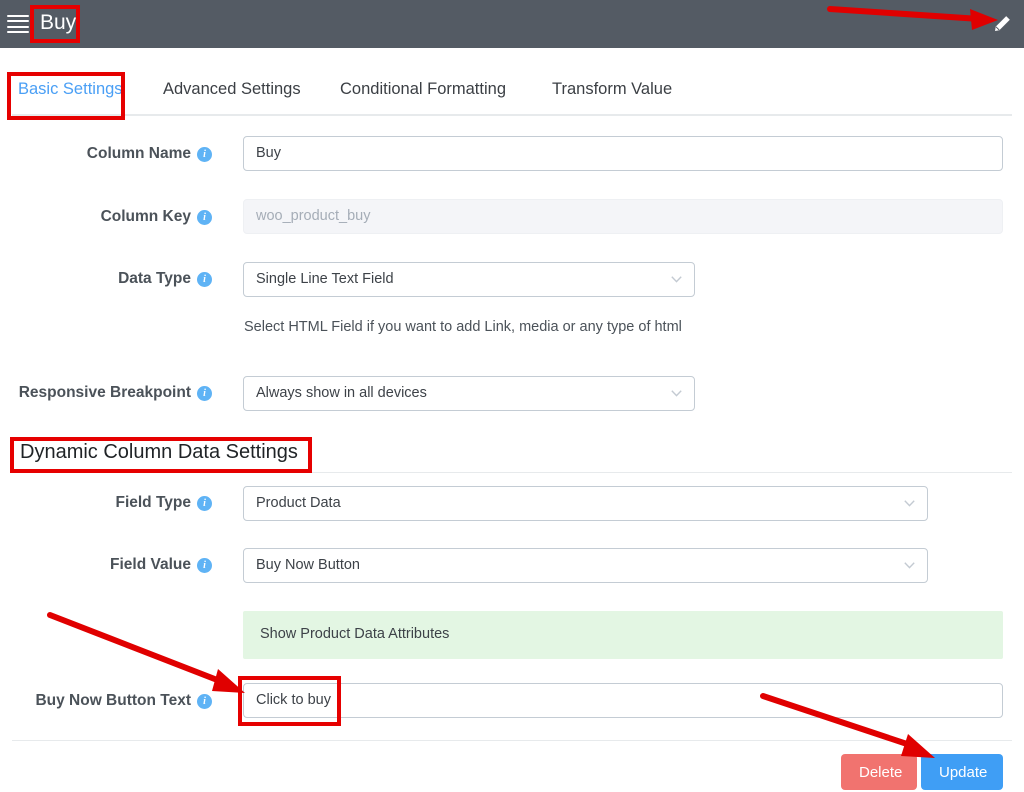  I want to click on chevron-down-icon-field-type, so click(909, 503).